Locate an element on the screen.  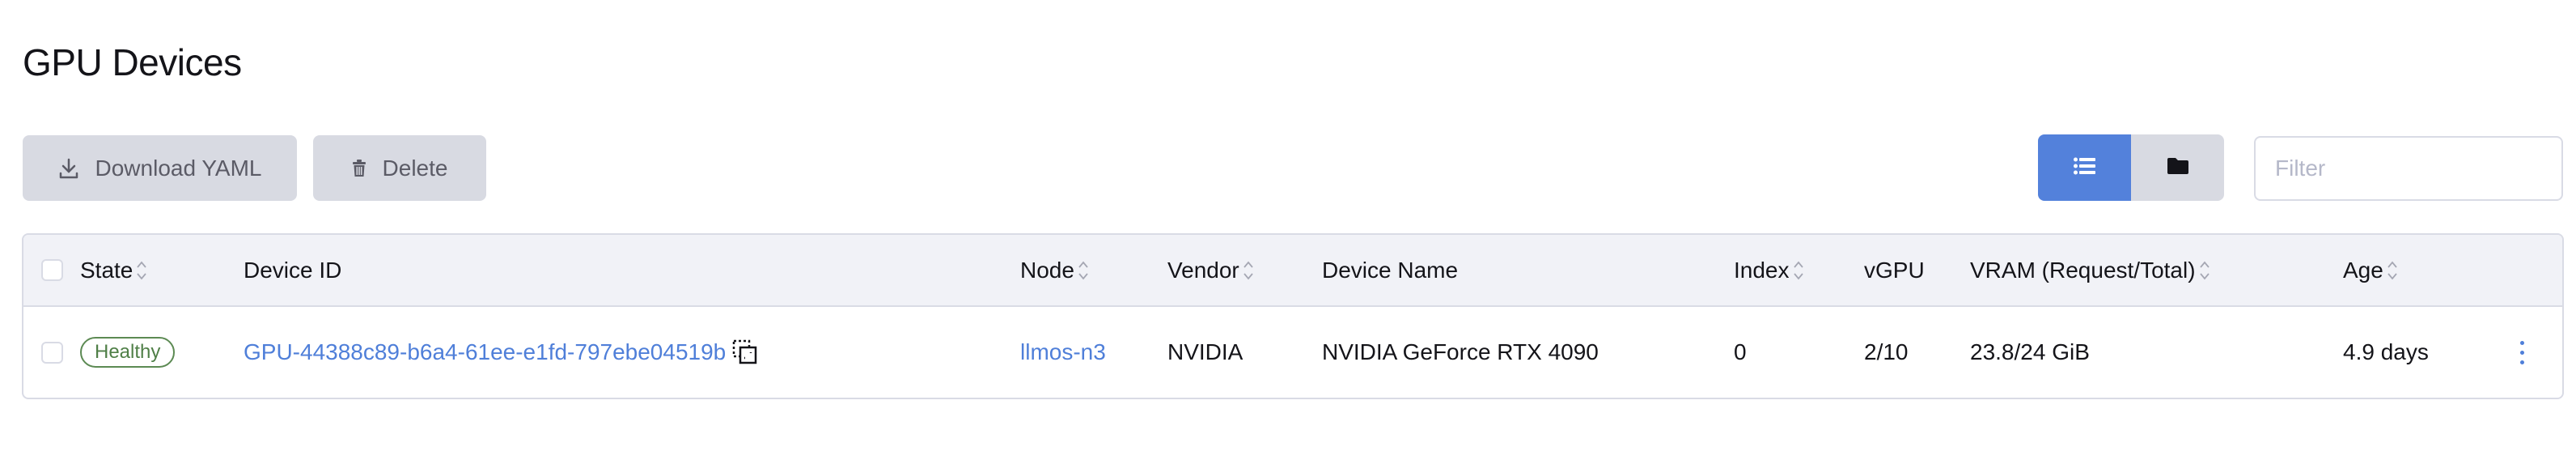
column-header-state: State is located at coordinates (113, 270).